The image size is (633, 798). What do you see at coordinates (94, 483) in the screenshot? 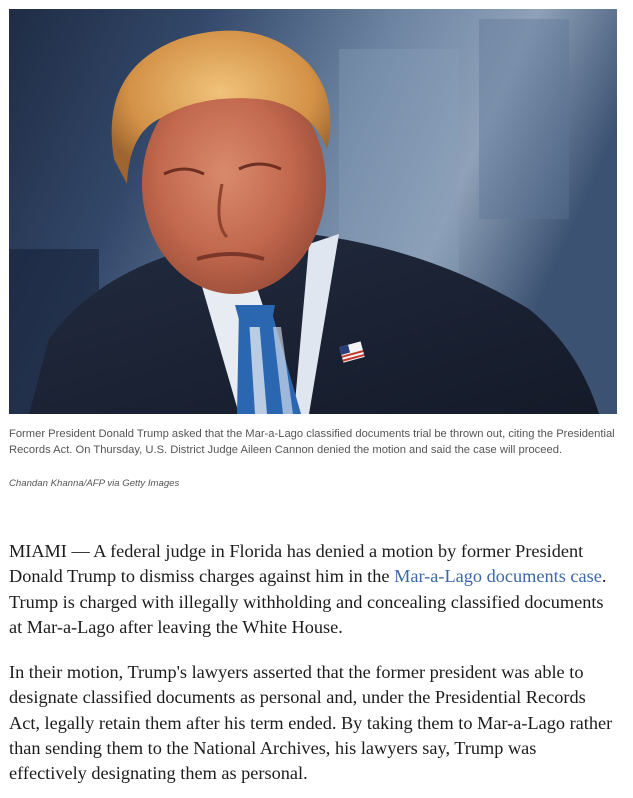
I see `photo-credit: Chandan Khanna/AFP via Getty Images` at bounding box center [94, 483].